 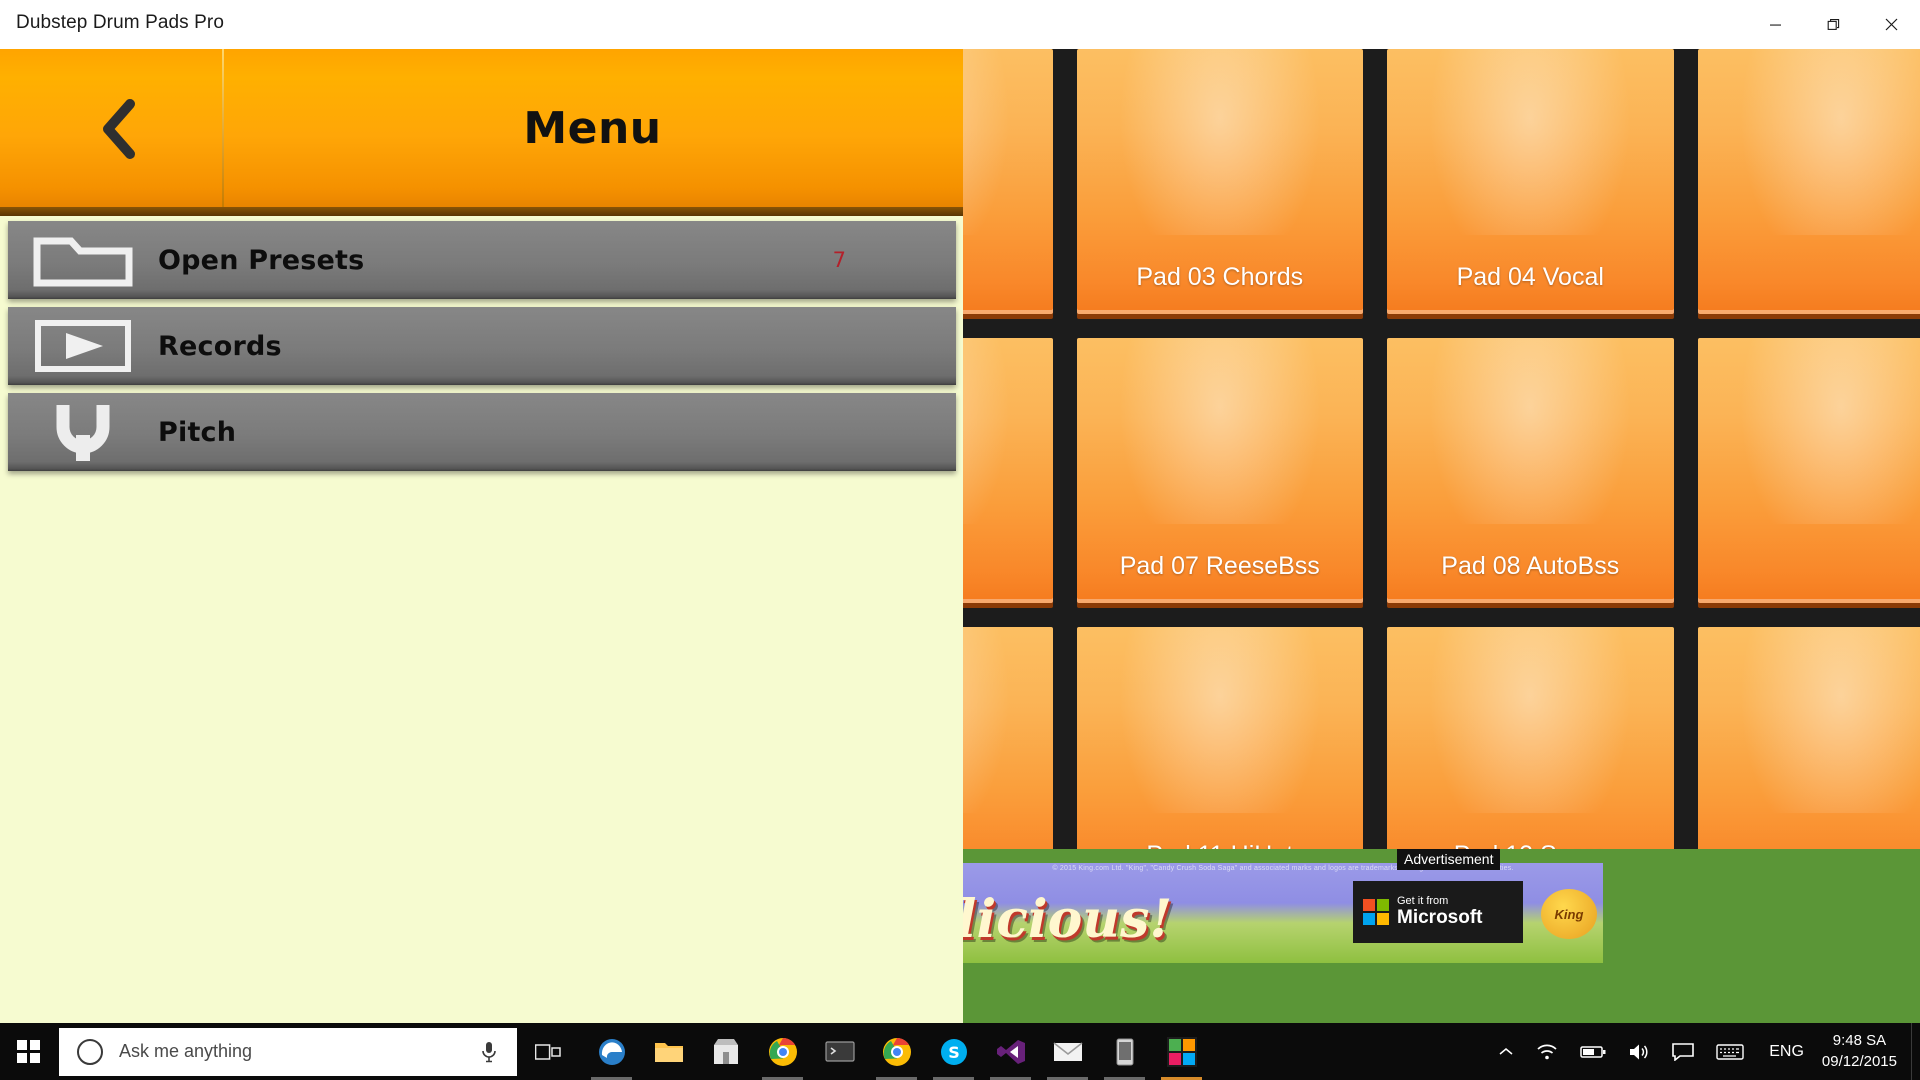 I want to click on skype-icon: S, so click(x=953, y=1051).